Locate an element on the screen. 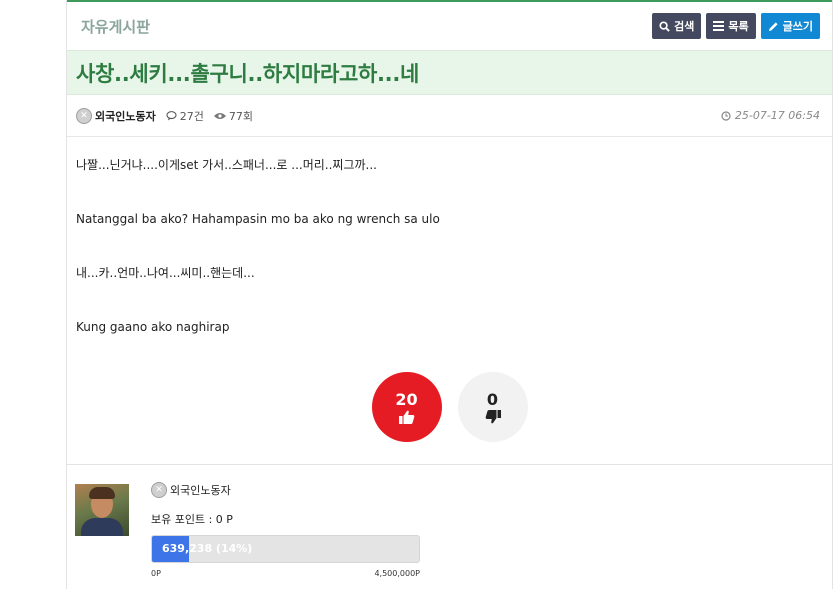  thumbs-up-icon is located at coordinates (406, 417).